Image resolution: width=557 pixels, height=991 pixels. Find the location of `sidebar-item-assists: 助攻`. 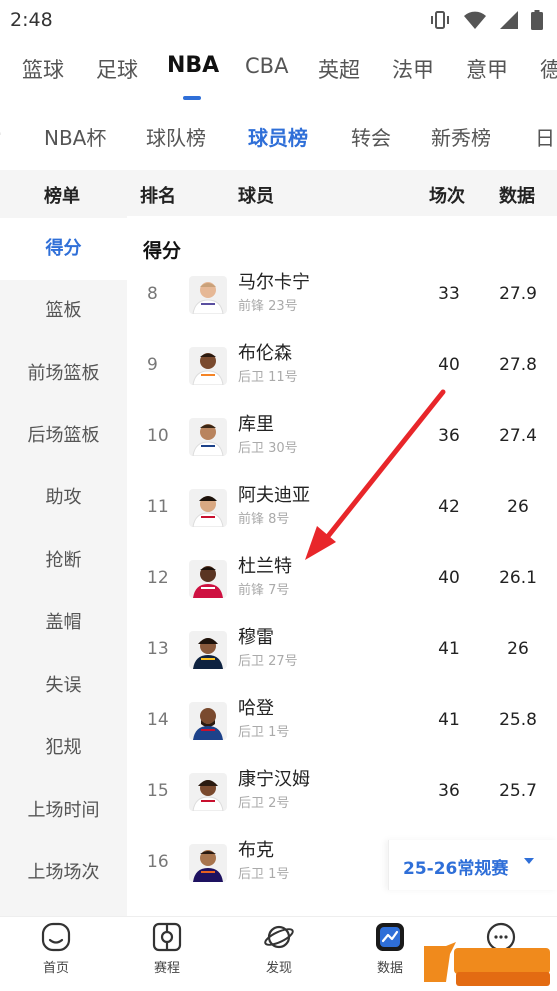

sidebar-item-assists: 助攻 is located at coordinates (63, 498).